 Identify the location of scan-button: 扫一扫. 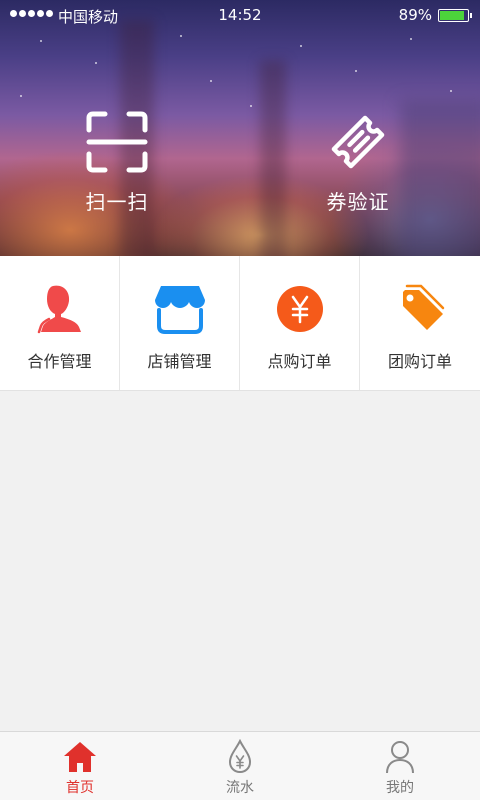
(117, 162).